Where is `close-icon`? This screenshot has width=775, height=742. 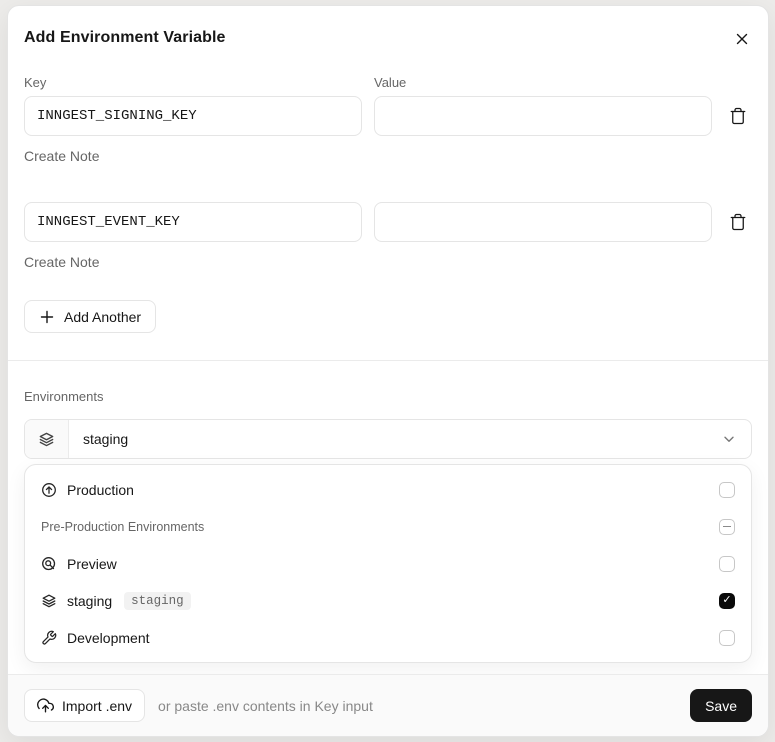 close-icon is located at coordinates (742, 39).